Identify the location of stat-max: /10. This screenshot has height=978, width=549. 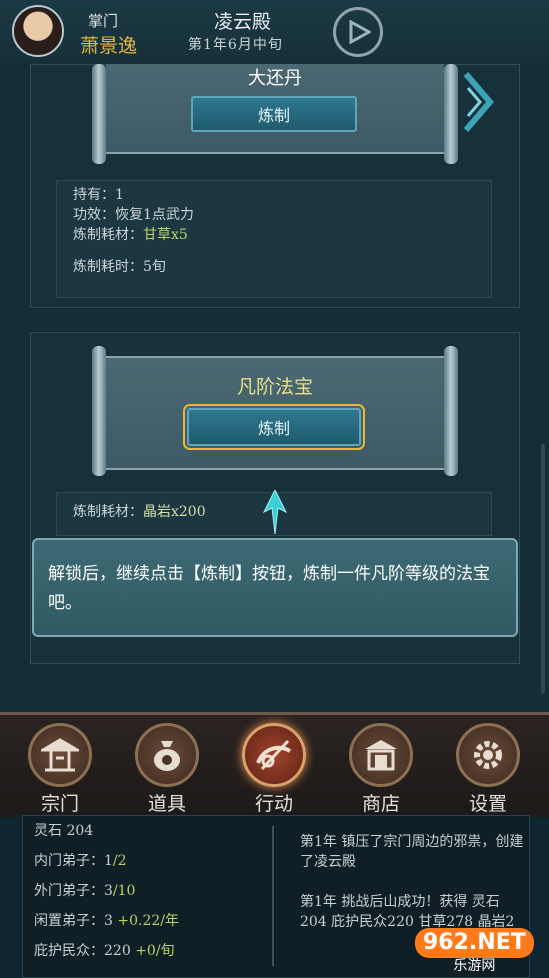
(124, 891).